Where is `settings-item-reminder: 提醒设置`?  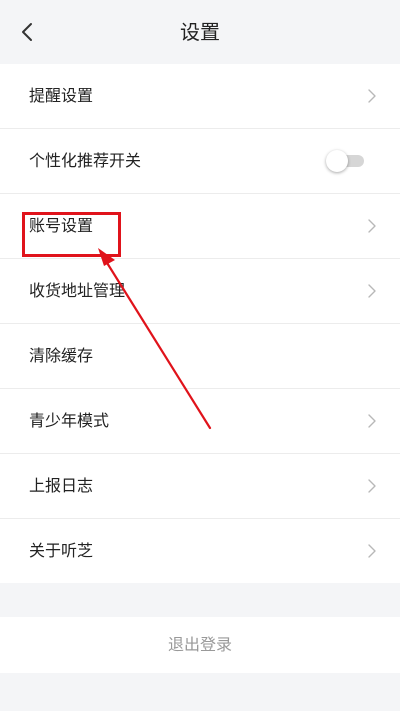
settings-item-reminder: 提醒设置 is located at coordinates (200, 96).